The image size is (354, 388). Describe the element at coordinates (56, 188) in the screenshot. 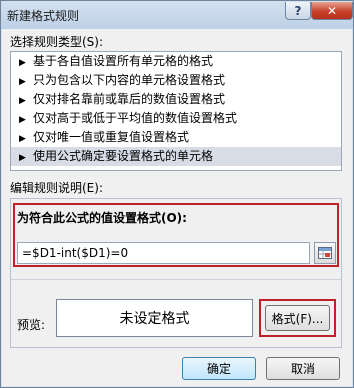

I see `rule-description-label: 编辑规则说明(E):` at that location.